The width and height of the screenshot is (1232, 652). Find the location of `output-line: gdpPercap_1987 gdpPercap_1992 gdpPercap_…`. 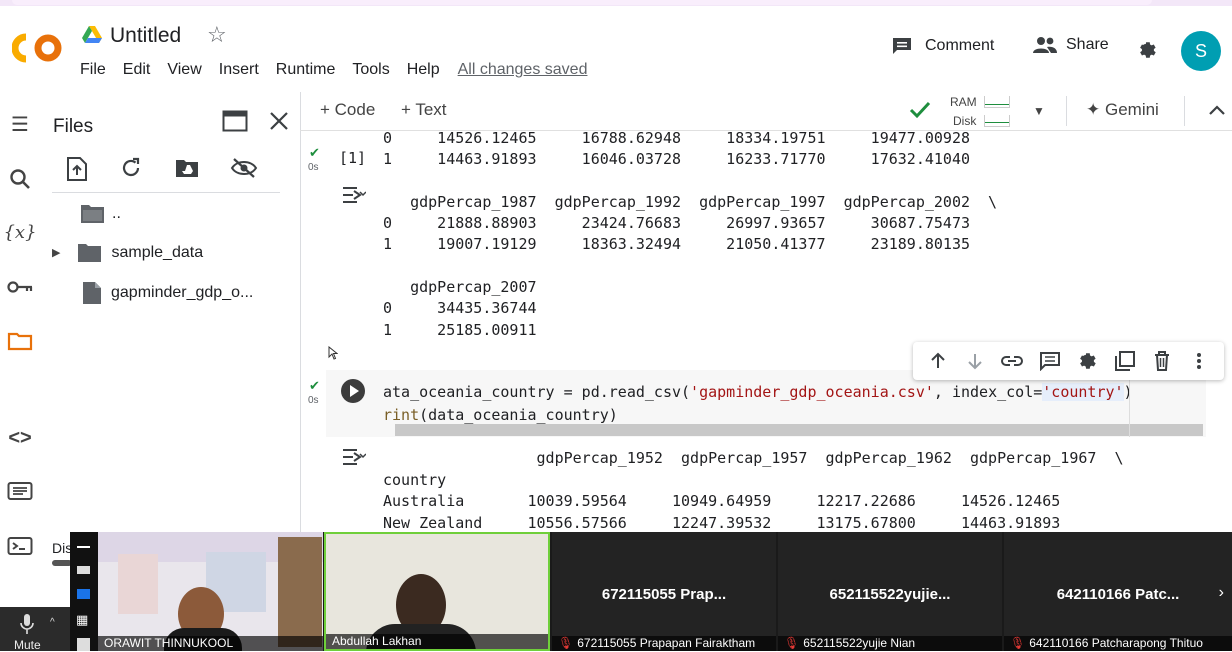

output-line: gdpPercap_1987 gdpPercap_1992 gdpPercap_… is located at coordinates (690, 201).